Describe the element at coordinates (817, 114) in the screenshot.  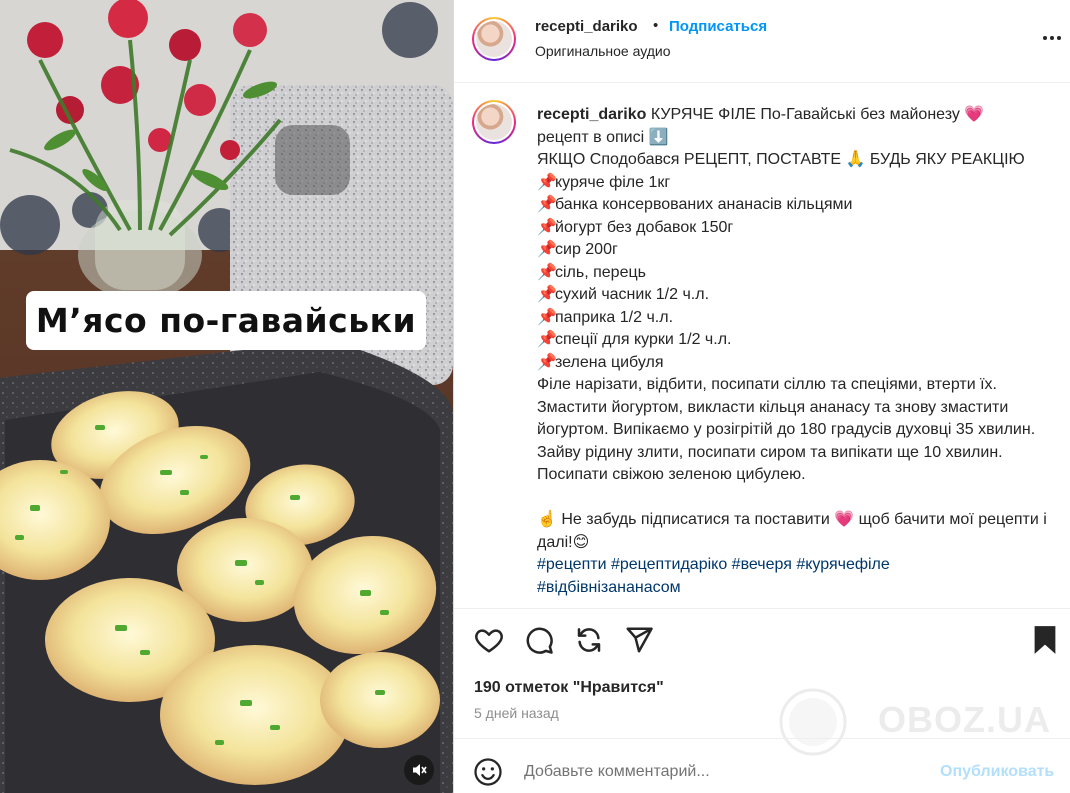
I see `caption-title: КУРЯЧЕ ФІЛЕ По-Гавайські без майонезу 💗` at that location.